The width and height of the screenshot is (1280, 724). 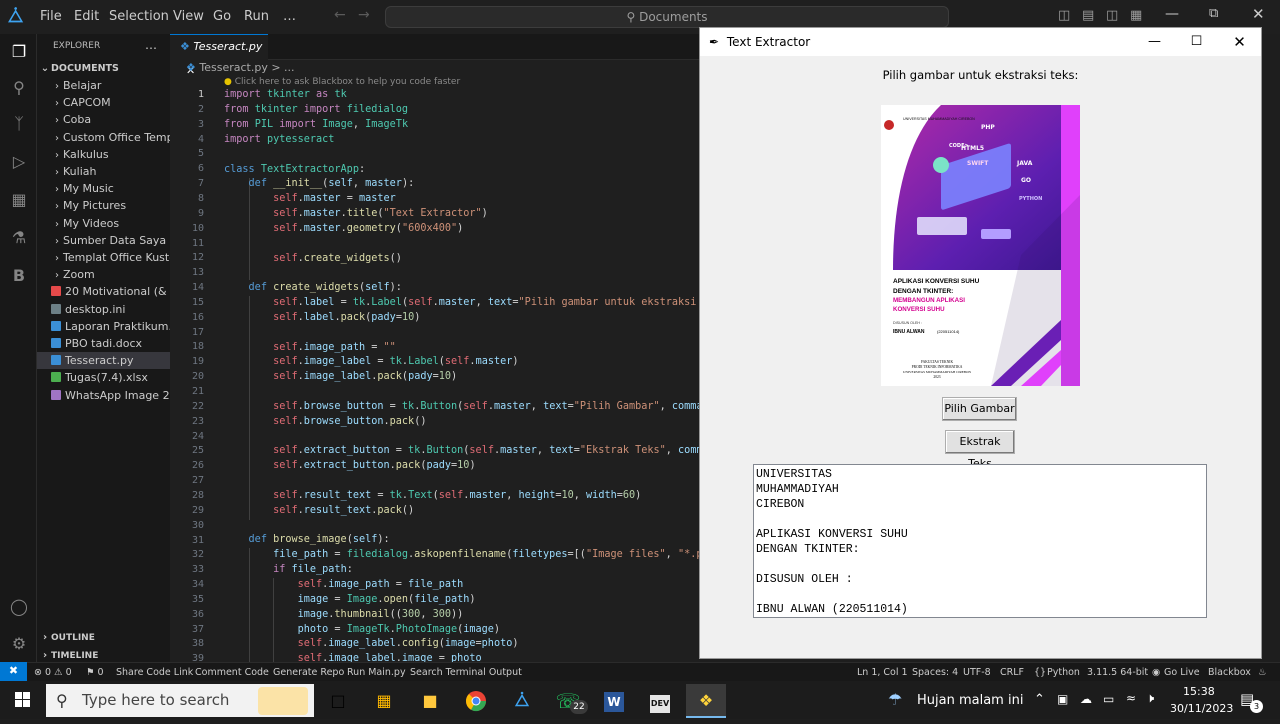 What do you see at coordinates (103, 85) in the screenshot?
I see `tree-item: › Belajar` at bounding box center [103, 85].